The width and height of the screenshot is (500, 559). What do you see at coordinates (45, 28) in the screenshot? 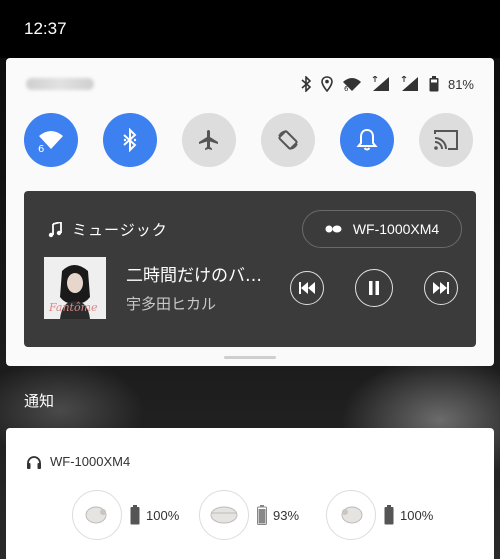
I see `clock: 12:37` at bounding box center [45, 28].